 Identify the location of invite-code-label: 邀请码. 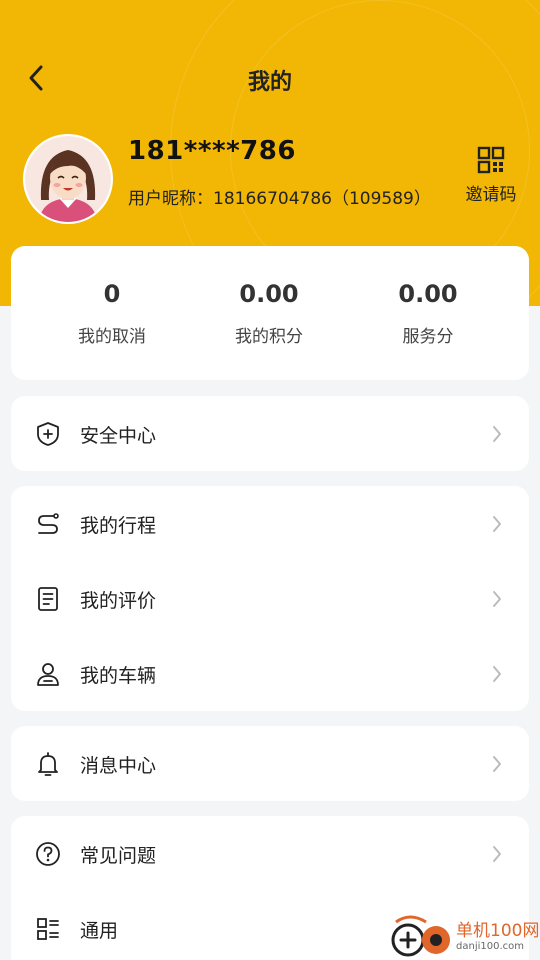
(491, 195).